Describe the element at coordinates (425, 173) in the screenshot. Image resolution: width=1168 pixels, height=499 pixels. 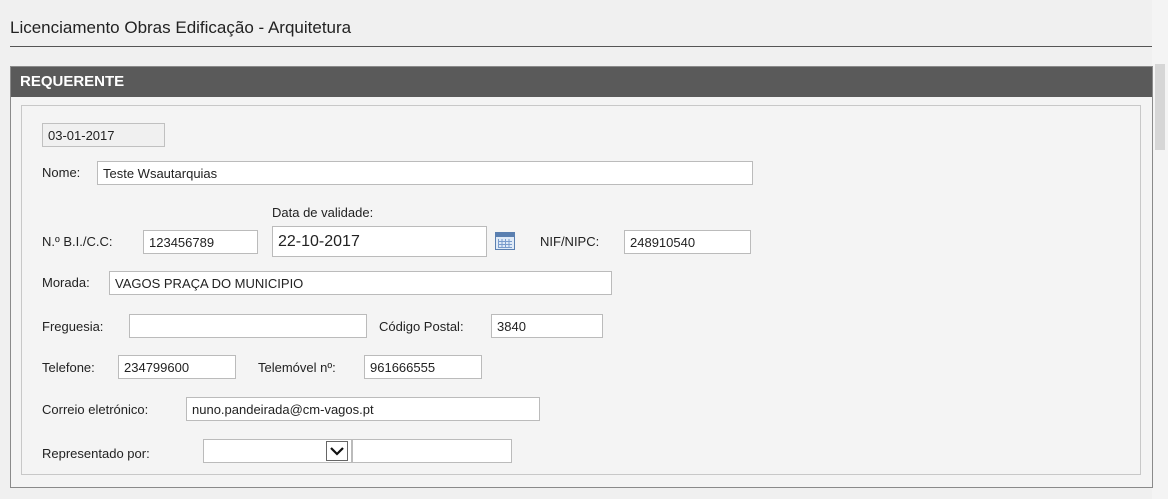
I see `nome-field` at that location.